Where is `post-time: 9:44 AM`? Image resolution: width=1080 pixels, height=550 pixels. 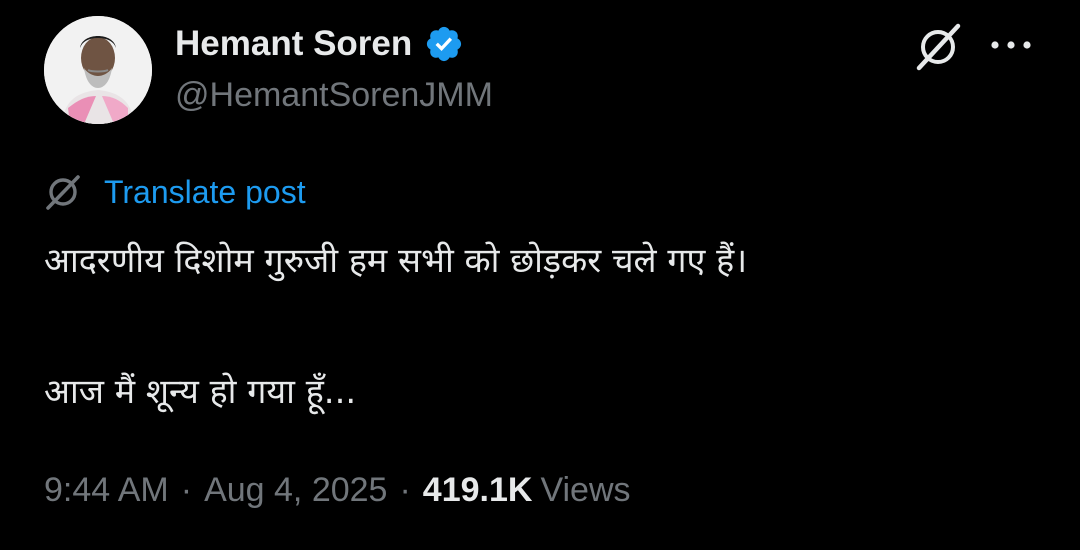 post-time: 9:44 AM is located at coordinates (106, 490).